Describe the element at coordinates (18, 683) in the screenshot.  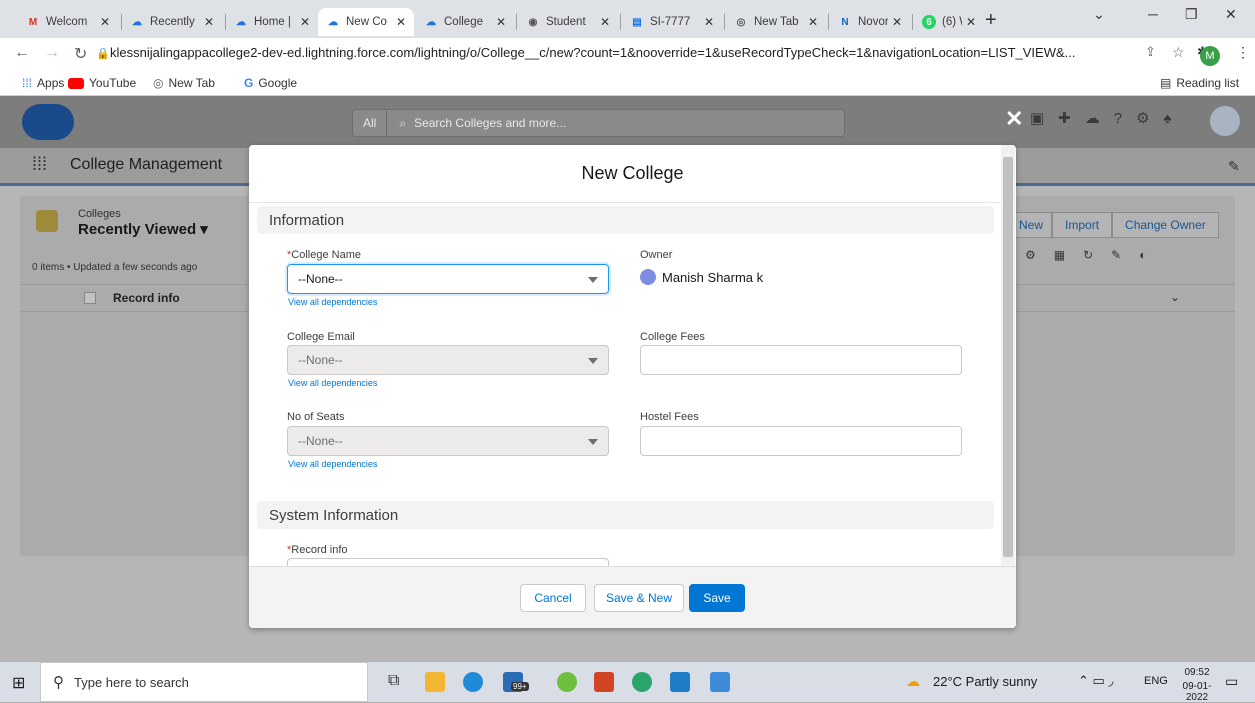
I see `windows-start-icon: ⊞` at that location.